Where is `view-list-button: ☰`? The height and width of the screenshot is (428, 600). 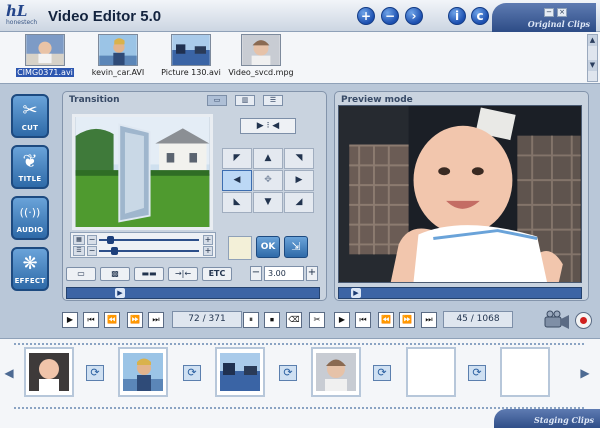 view-list-button: ☰ is located at coordinates (273, 100).